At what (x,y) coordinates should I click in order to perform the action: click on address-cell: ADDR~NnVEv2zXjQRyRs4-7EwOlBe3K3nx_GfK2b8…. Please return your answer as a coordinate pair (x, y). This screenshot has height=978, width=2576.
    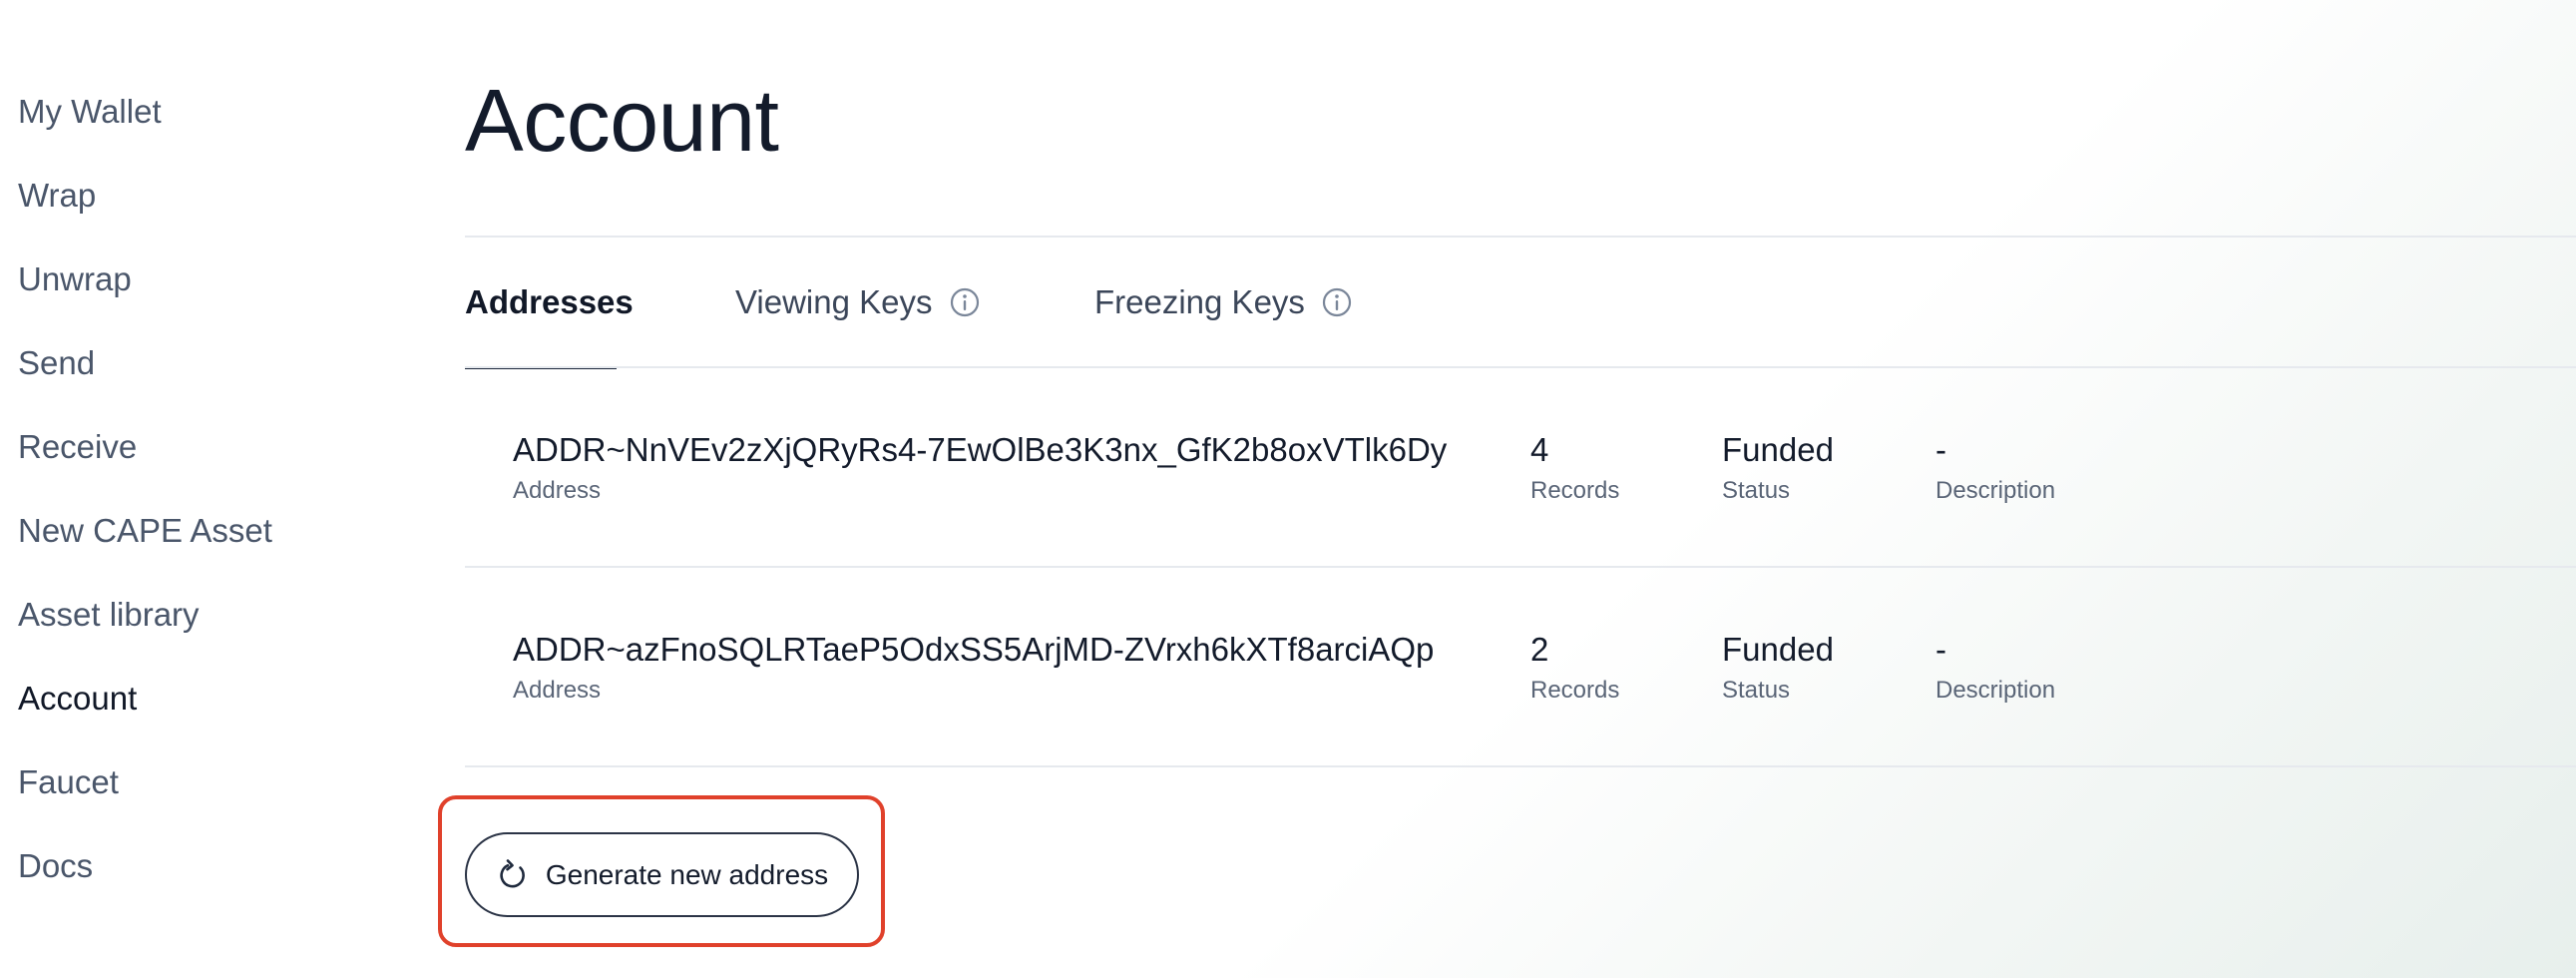
    Looking at the image, I should click on (980, 469).